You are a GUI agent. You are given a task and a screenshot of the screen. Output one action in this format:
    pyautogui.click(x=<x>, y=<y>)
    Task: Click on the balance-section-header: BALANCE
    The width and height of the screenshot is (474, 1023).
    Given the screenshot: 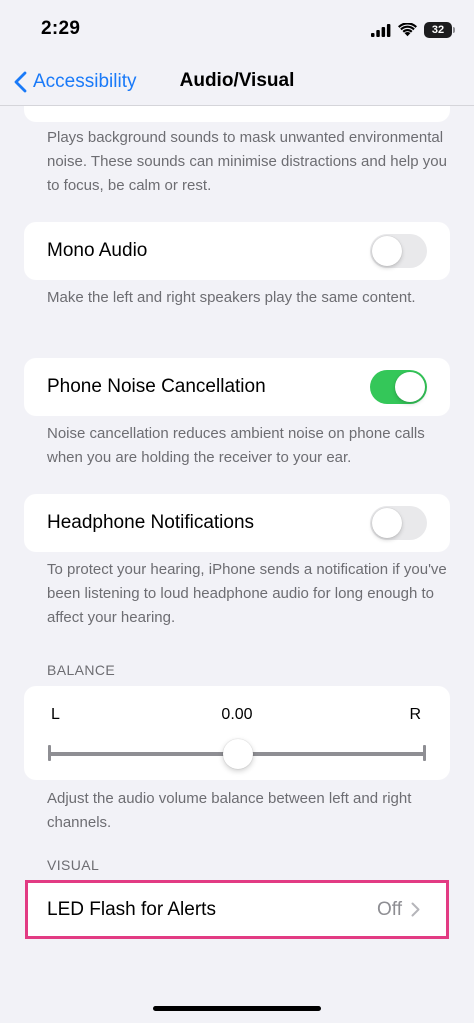 What is the action you would take?
    pyautogui.click(x=81, y=670)
    